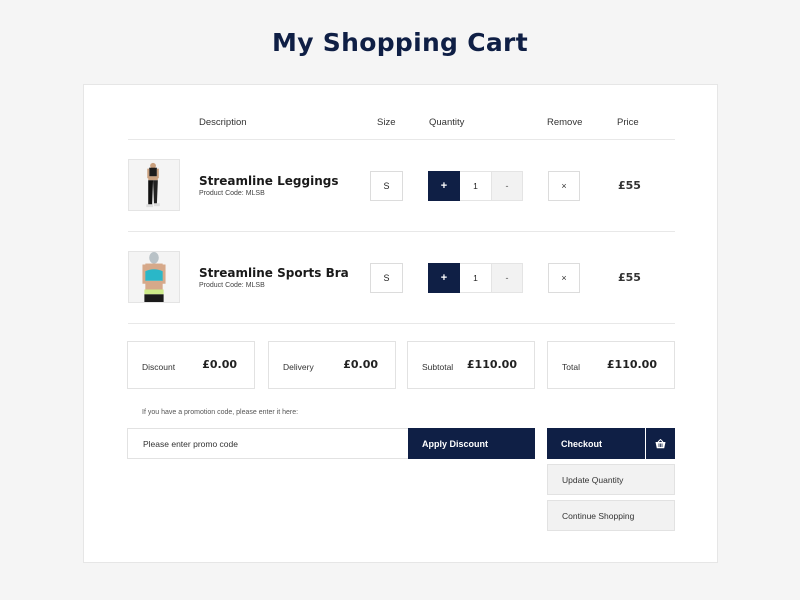 The width and height of the screenshot is (800, 600). What do you see at coordinates (268, 181) in the screenshot?
I see `product-name: Streamline Leggings` at bounding box center [268, 181].